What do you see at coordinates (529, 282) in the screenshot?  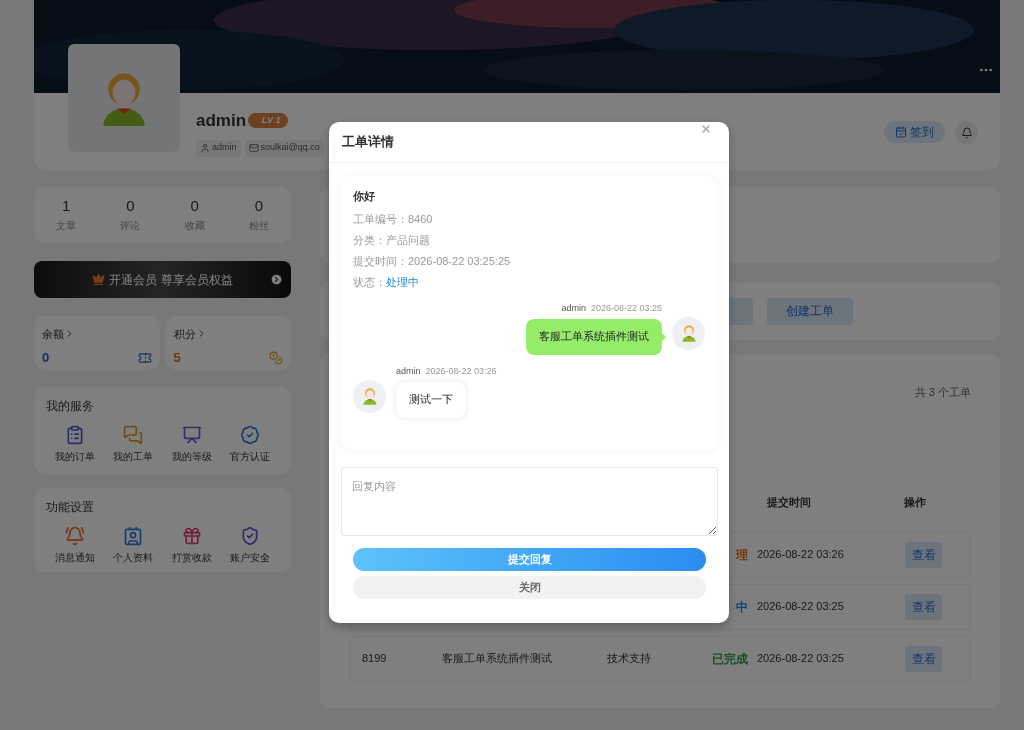 I see `ticket-field: 状态：处理中` at bounding box center [529, 282].